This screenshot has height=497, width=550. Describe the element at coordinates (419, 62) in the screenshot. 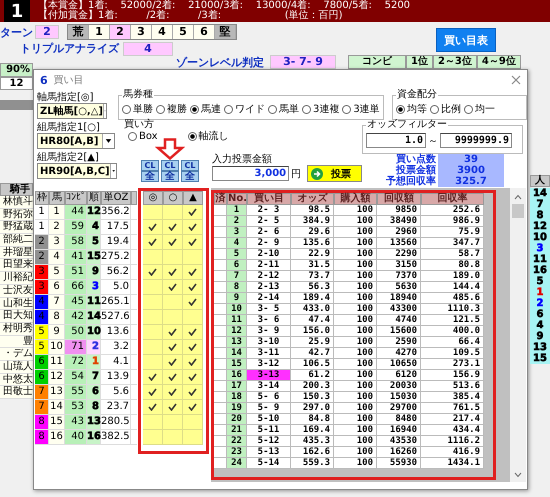

I see `combo-header-cell: 1位` at that location.